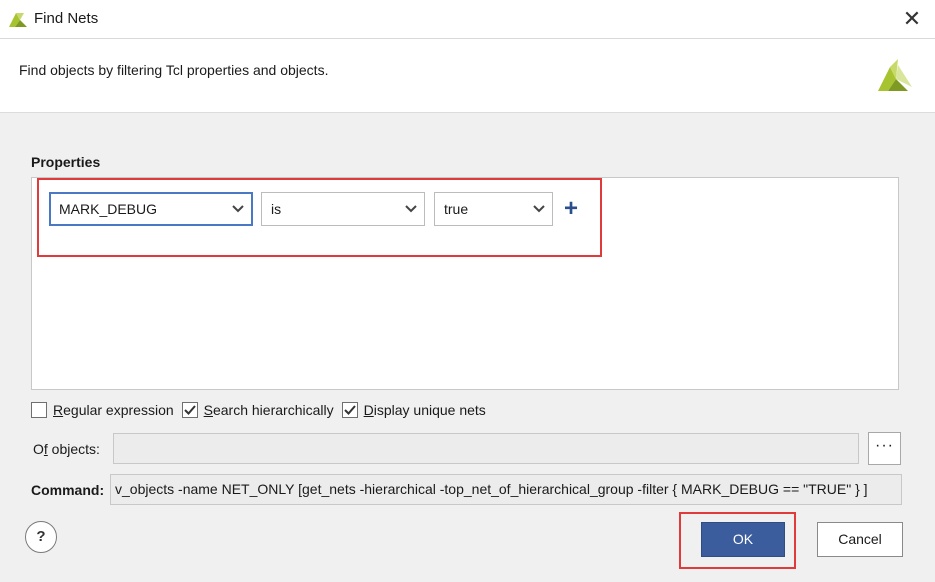 Image resolution: width=935 pixels, height=582 pixels. Describe the element at coordinates (493, 209) in the screenshot. I see `value-dropdown: true` at that location.